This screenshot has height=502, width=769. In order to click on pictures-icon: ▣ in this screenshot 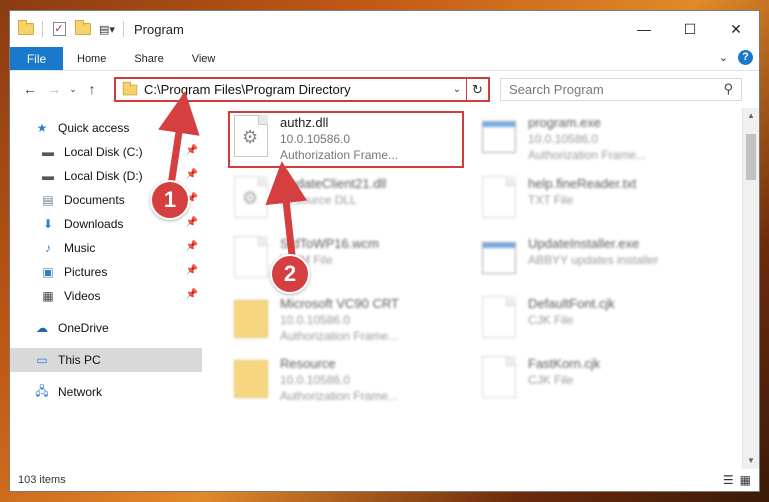, I will do `click(48, 272)`.